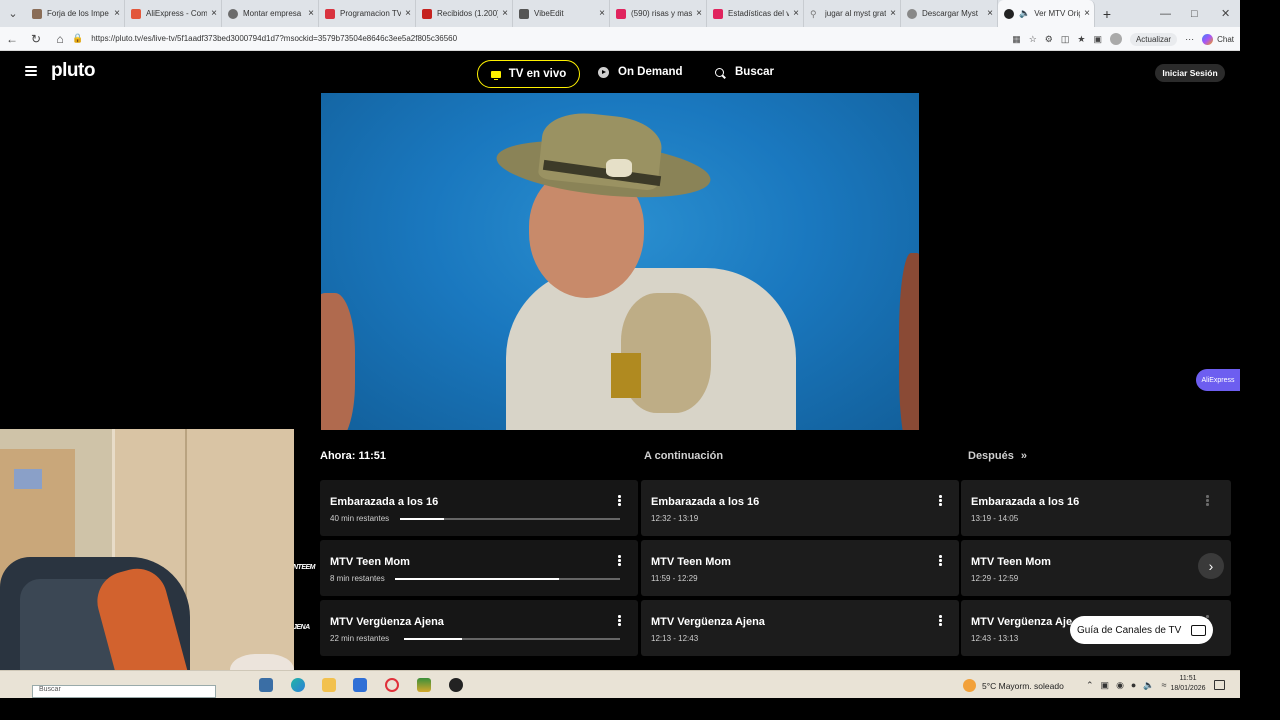 Image resolution: width=1280 pixels, height=720 pixels. What do you see at coordinates (800, 508) in the screenshot?
I see `program-cell-next: Embarazada a los 16 12:32 - 13:19` at bounding box center [800, 508].